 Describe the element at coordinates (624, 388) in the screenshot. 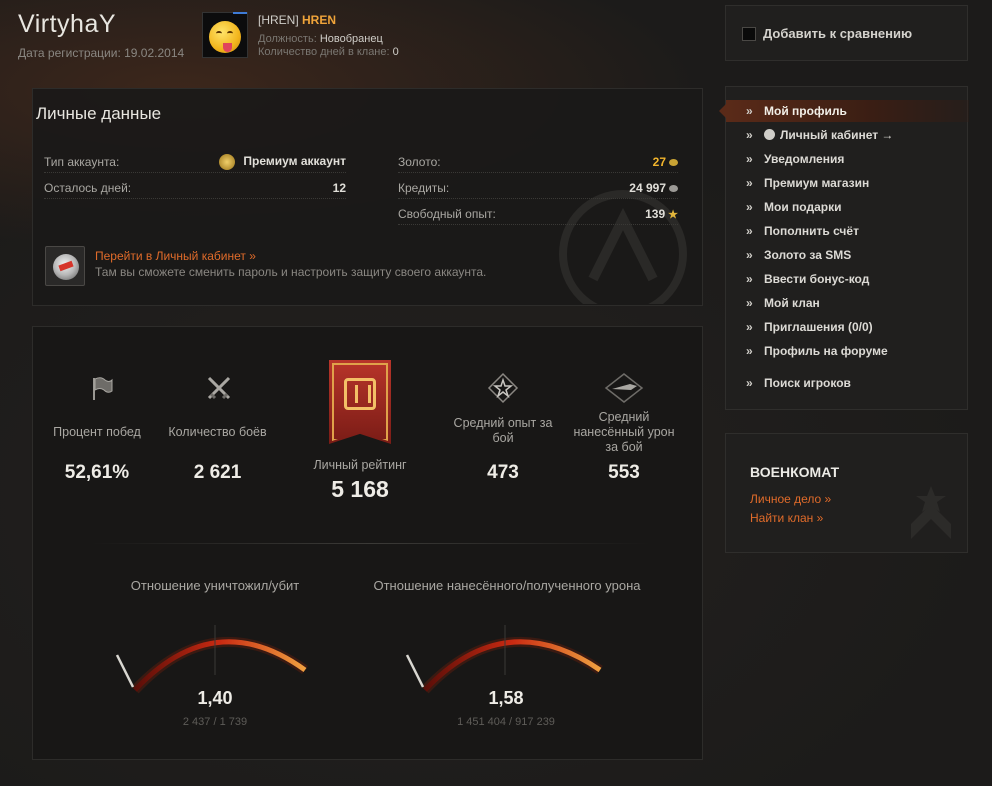

I see `damage-shell-icon` at that location.